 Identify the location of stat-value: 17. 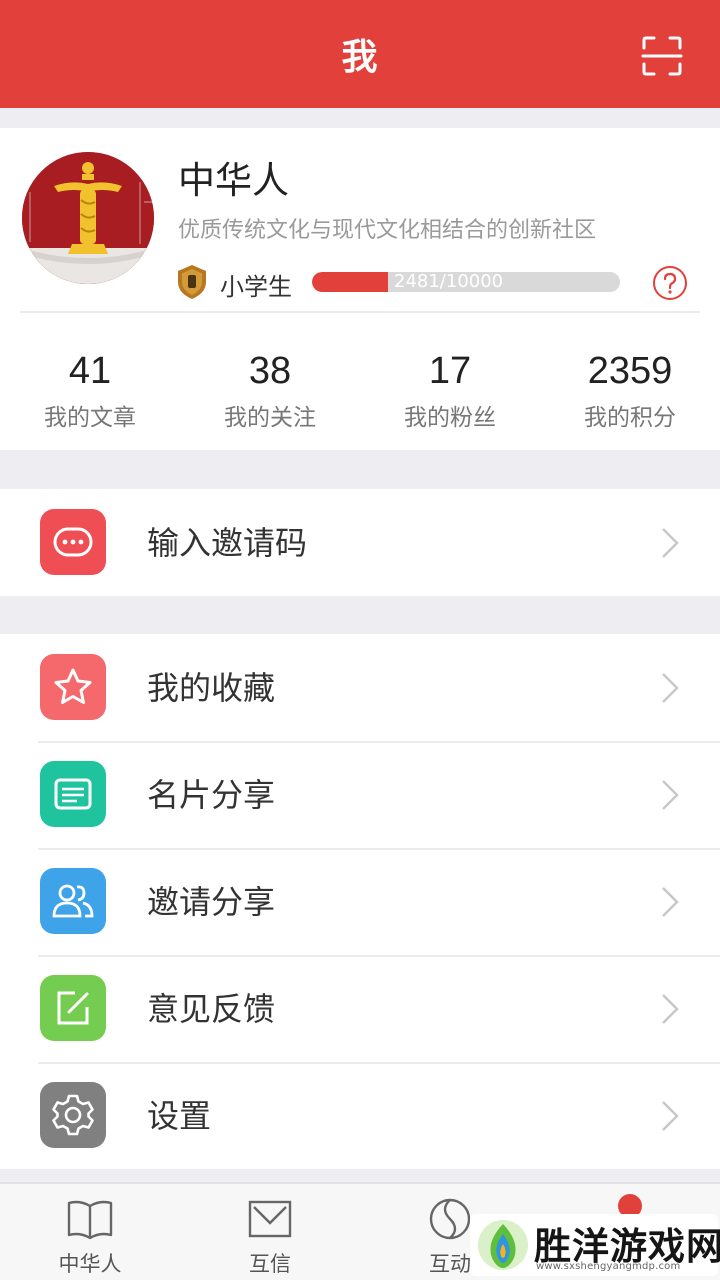
(450, 371).